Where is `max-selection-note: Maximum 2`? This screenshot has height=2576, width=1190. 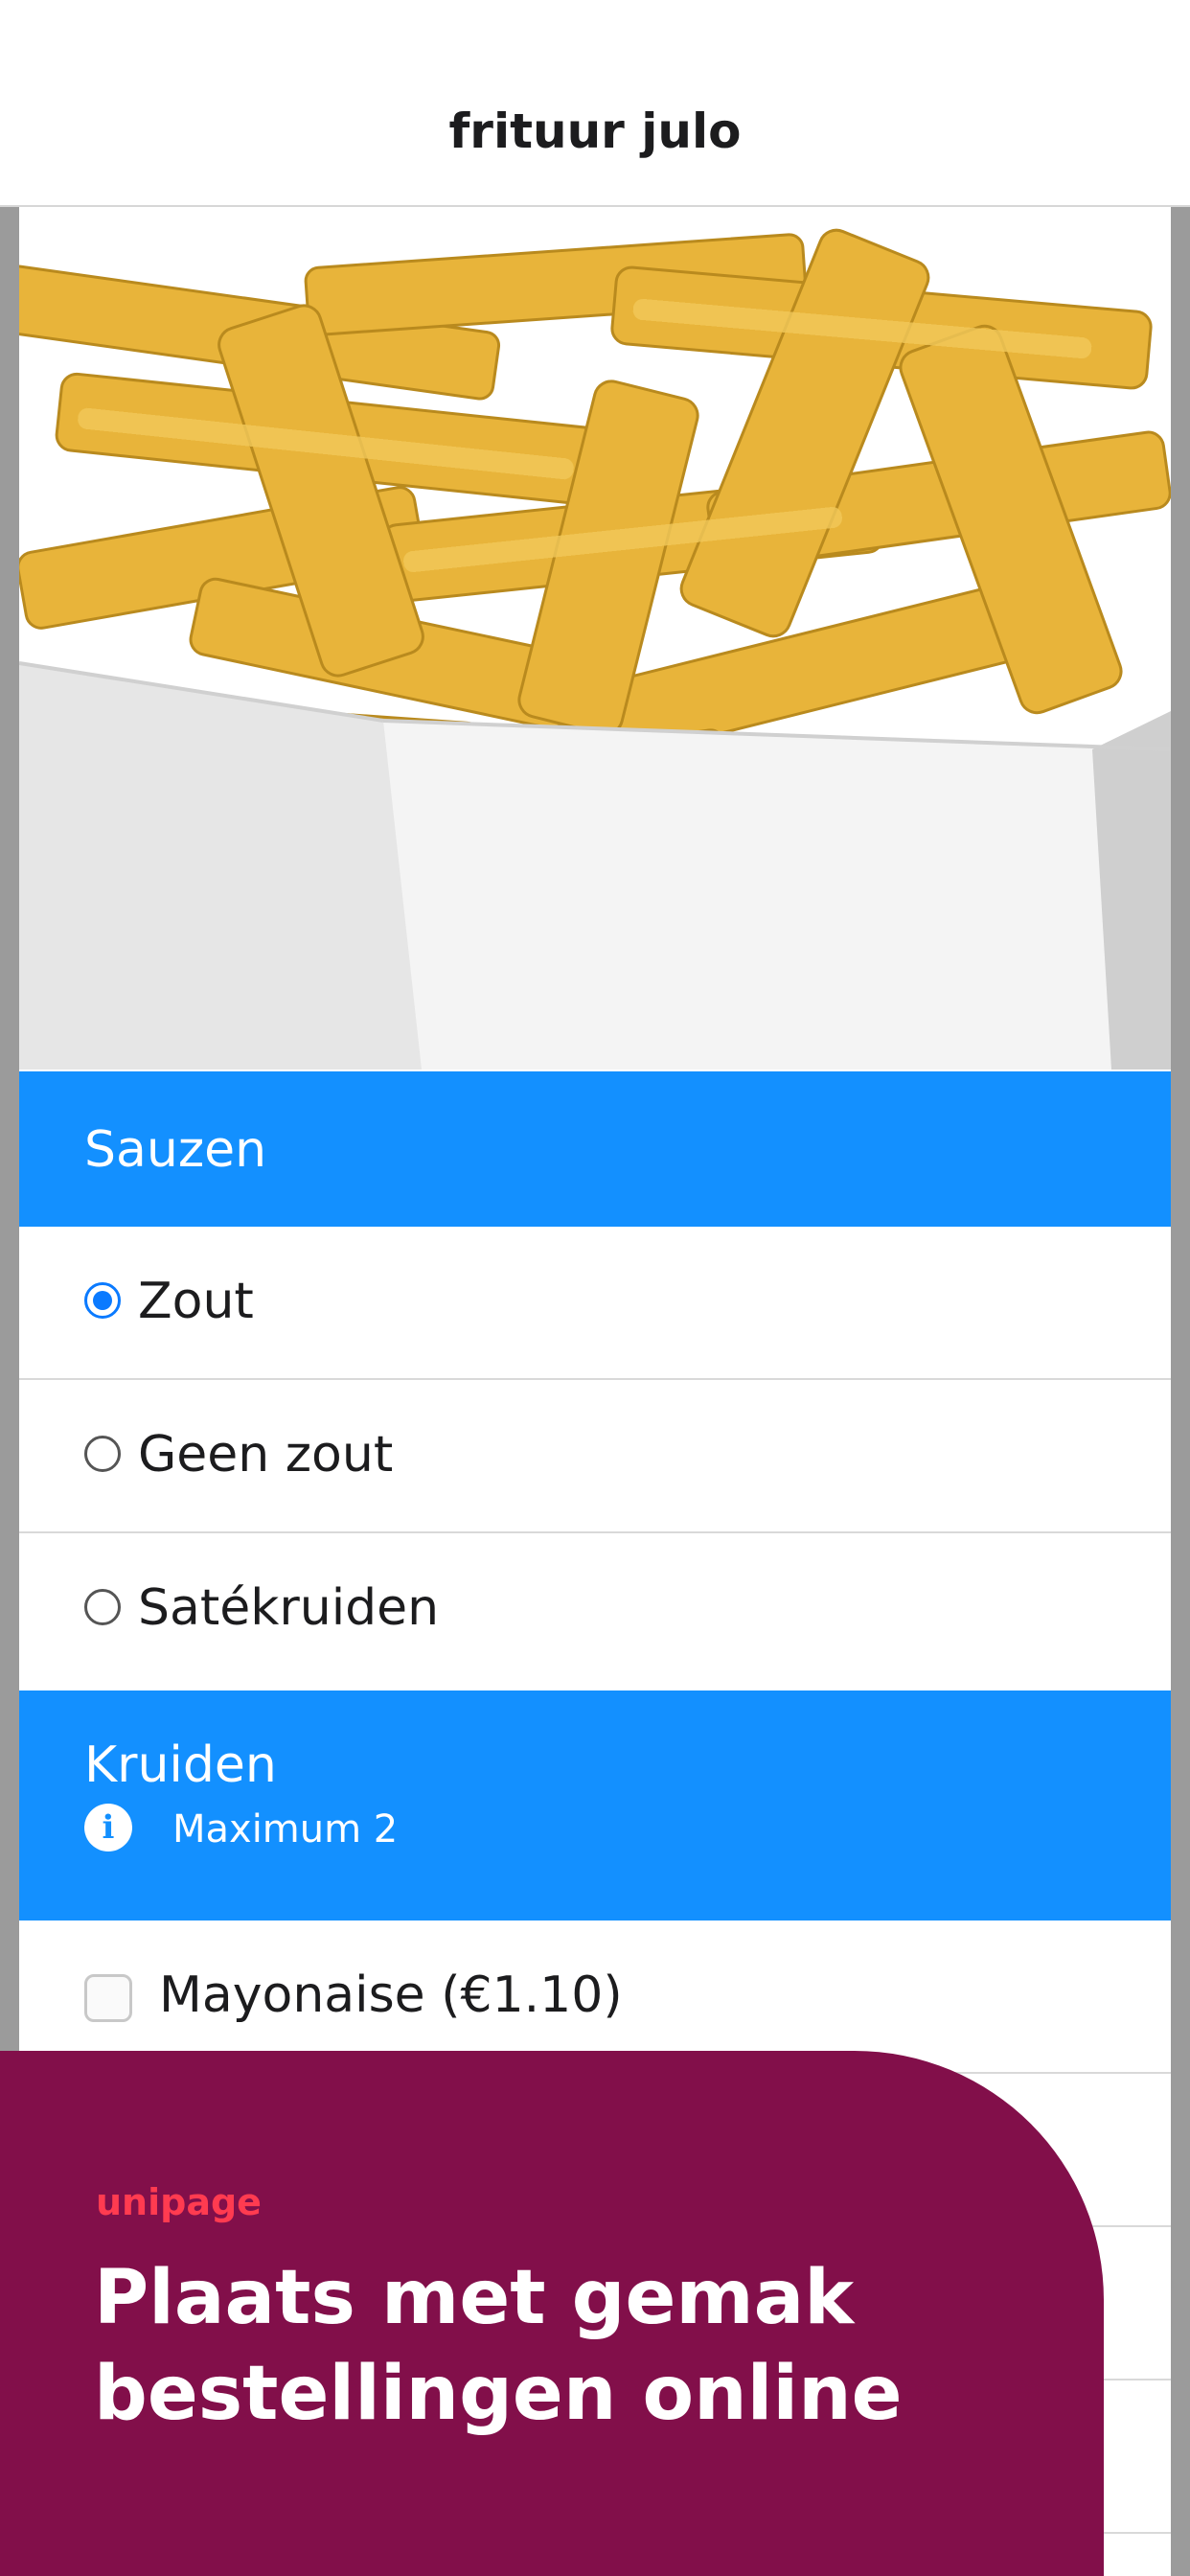 max-selection-note: Maximum 2 is located at coordinates (286, 1829).